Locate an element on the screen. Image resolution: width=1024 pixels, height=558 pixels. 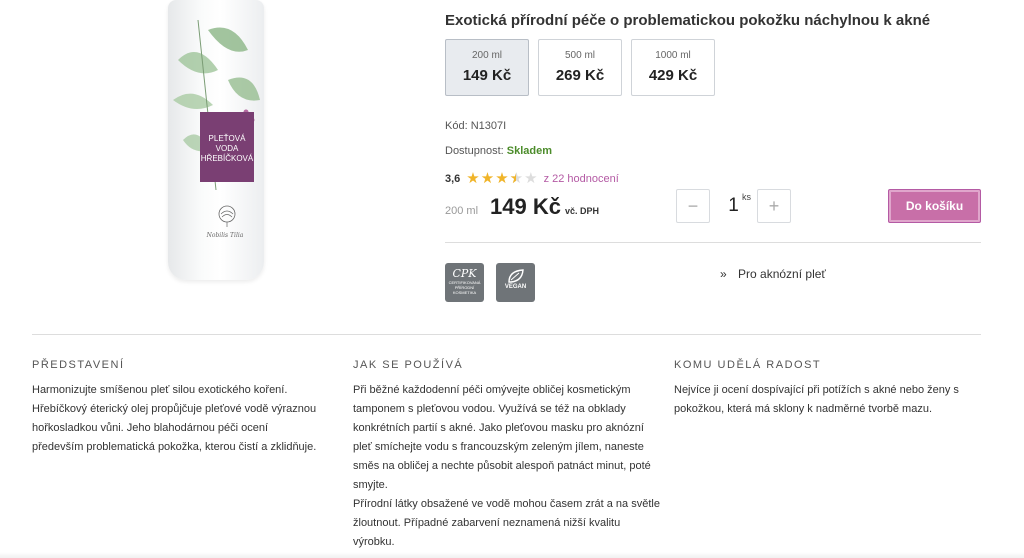
product-image: PLEŤOVÁ VODA HŘEBÍČKOVÁ Nobilis Tilia is located at coordinates (215, 141).